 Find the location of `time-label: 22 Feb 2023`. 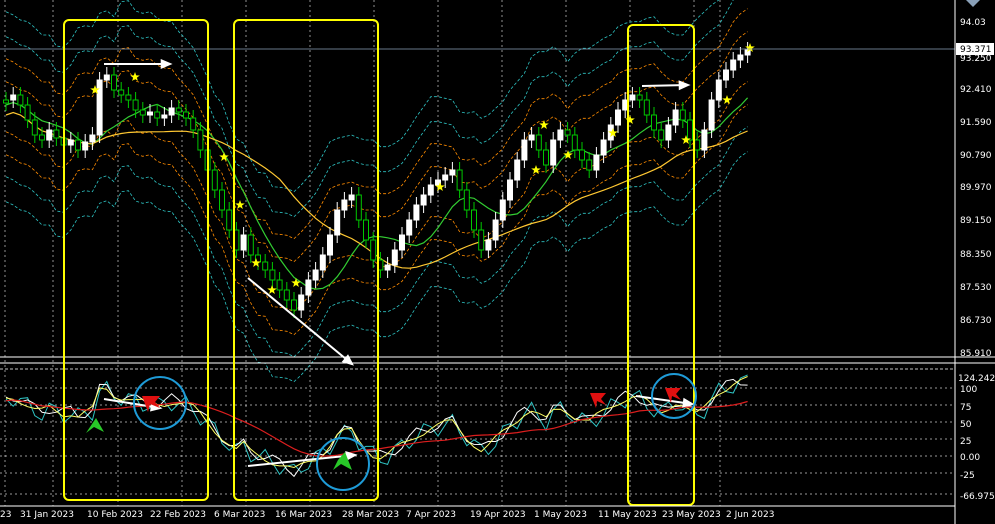

time-label: 22 Feb 2023 is located at coordinates (178, 515).